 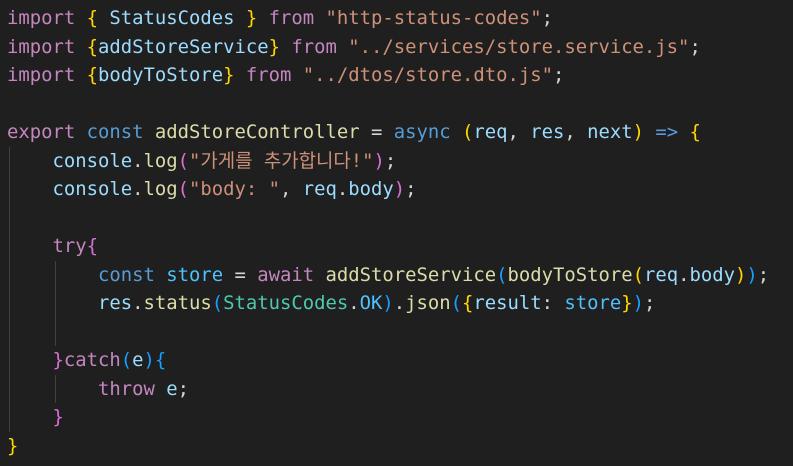 What do you see at coordinates (240, 274) in the screenshot?
I see `code-token: =` at bounding box center [240, 274].